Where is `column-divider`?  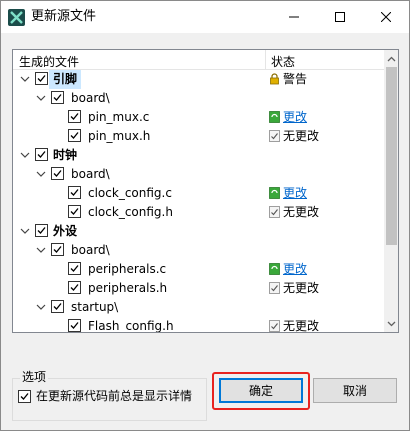 column-divider is located at coordinates (265, 60).